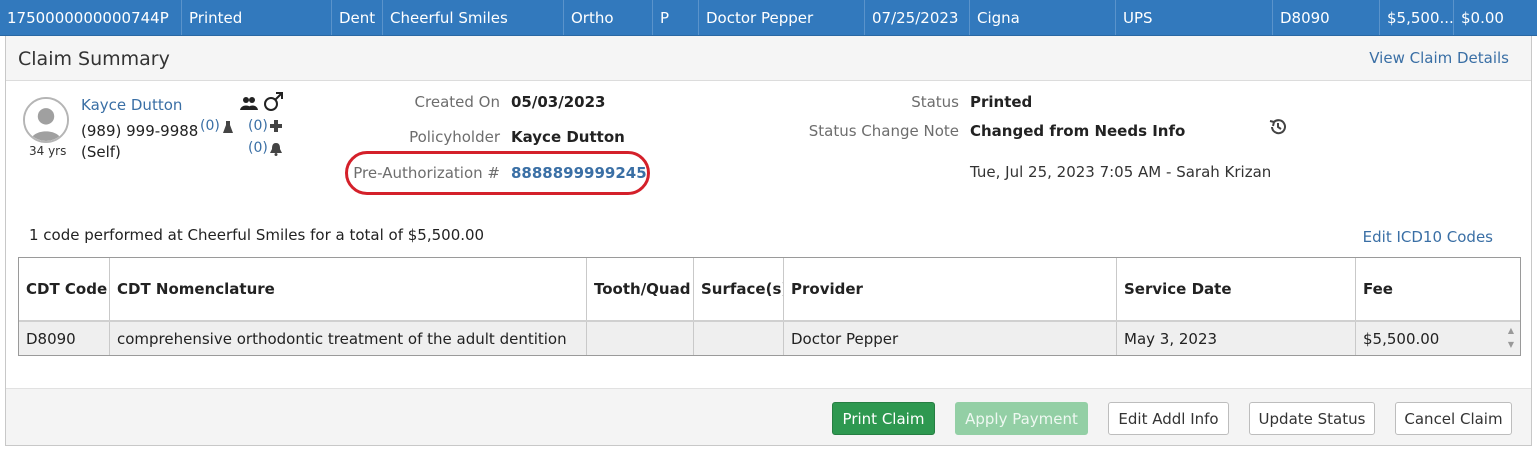 The width and height of the screenshot is (1537, 450). Describe the element at coordinates (1326, 17) in the screenshot. I see `claim-cdt: D8090` at that location.